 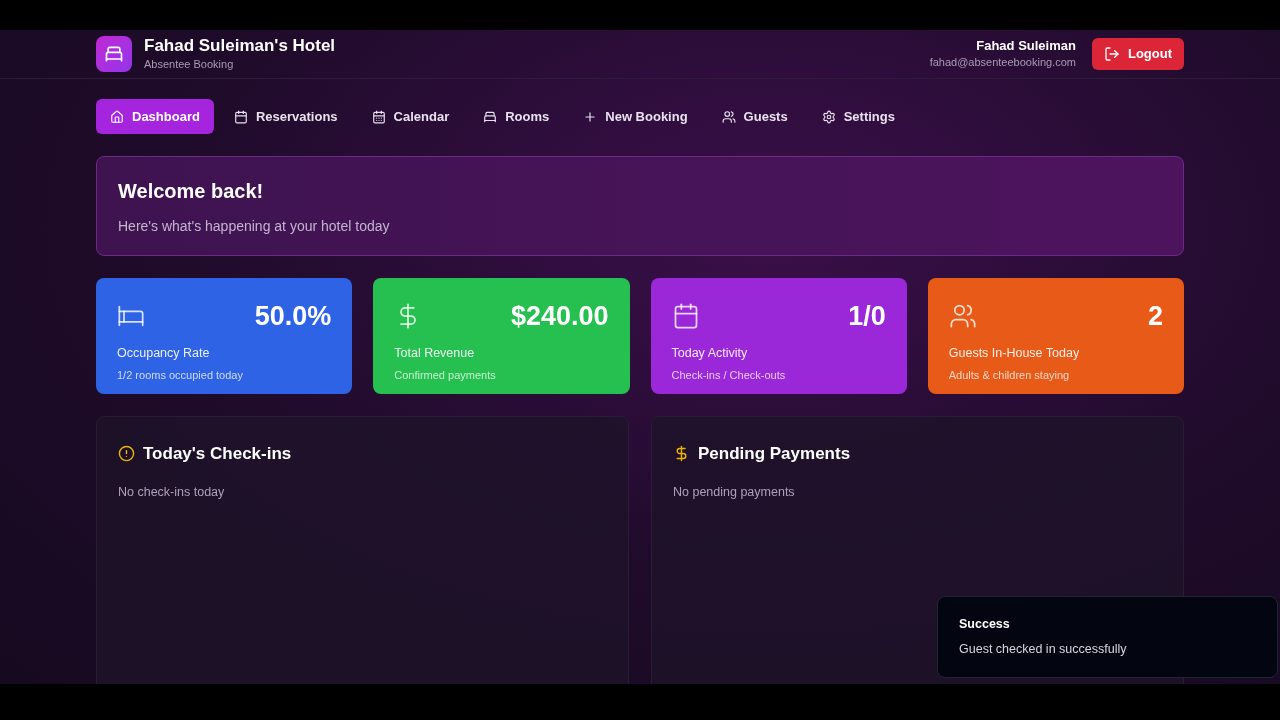 What do you see at coordinates (445, 375) in the screenshot?
I see `stat-note: Confirmed payments` at bounding box center [445, 375].